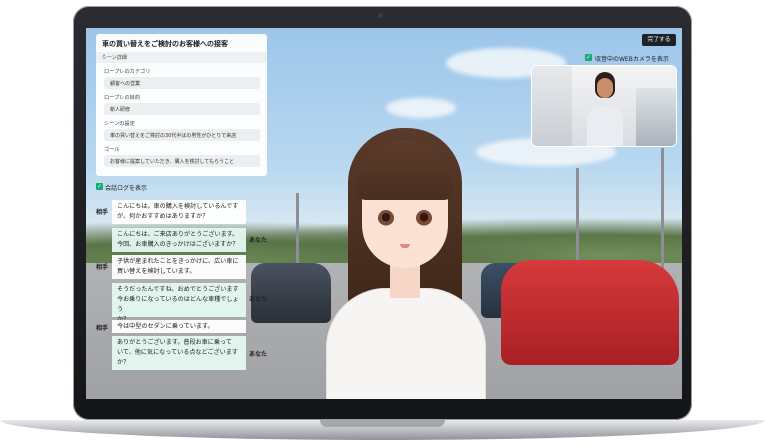  What do you see at coordinates (380, 15) in the screenshot?
I see `laptop-camera` at bounding box center [380, 15].